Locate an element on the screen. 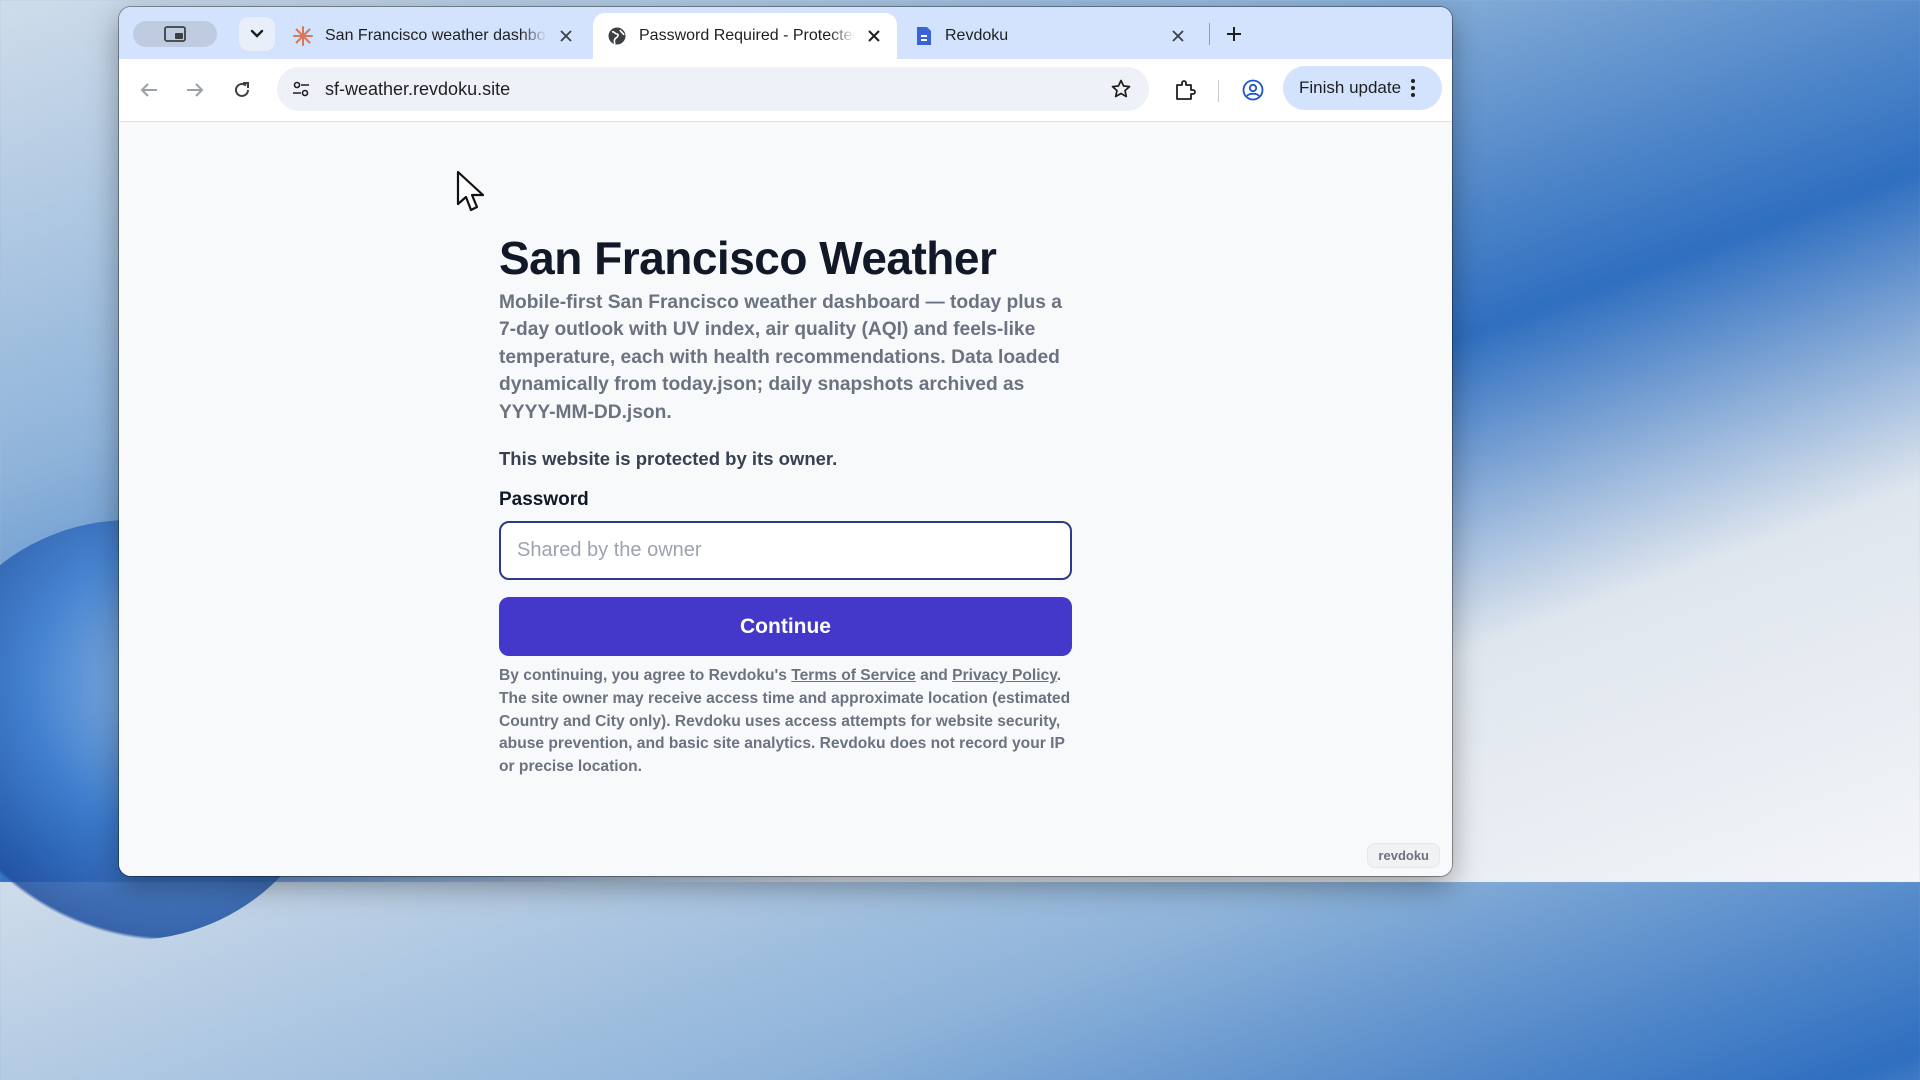  tab-search-button is located at coordinates (257, 34).